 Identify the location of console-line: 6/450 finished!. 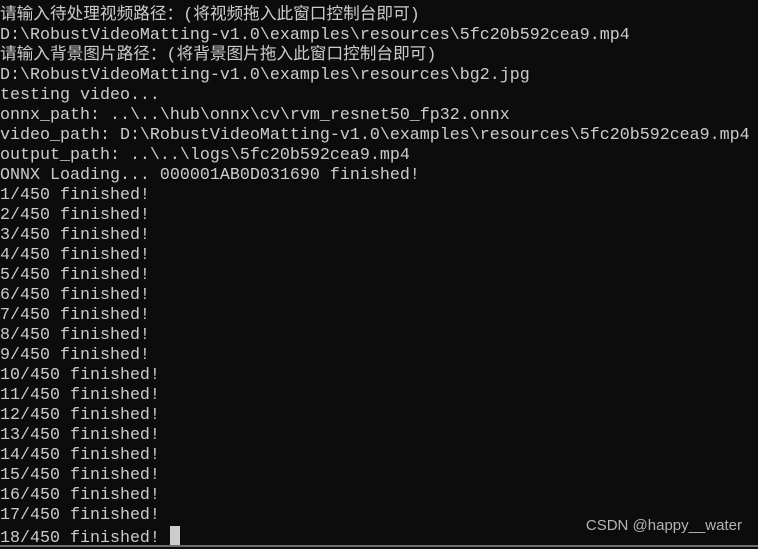
(375, 296).